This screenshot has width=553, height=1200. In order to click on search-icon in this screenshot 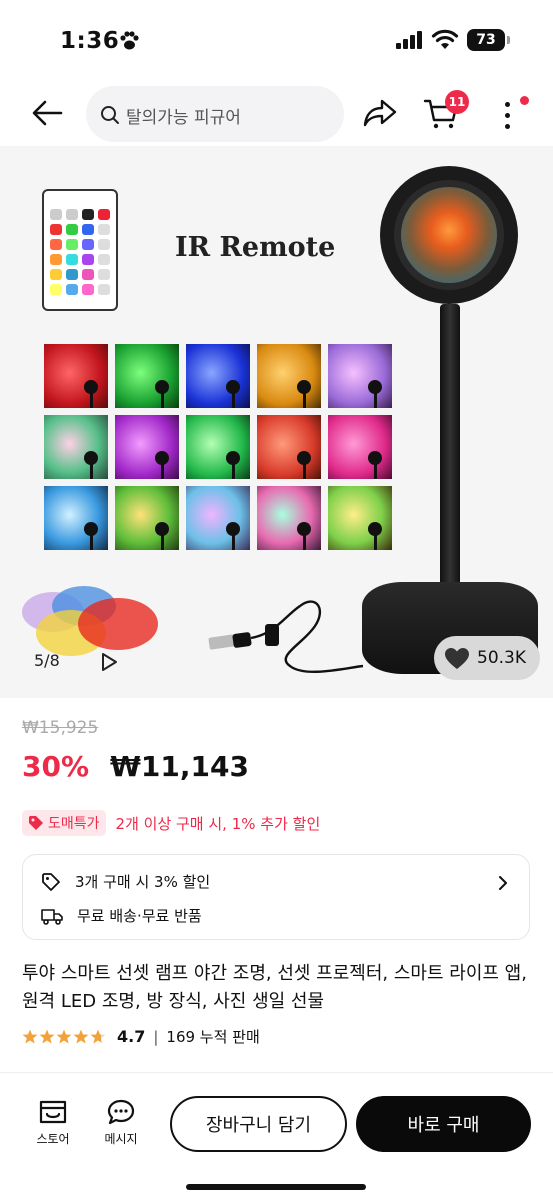, I will do `click(110, 115)`.